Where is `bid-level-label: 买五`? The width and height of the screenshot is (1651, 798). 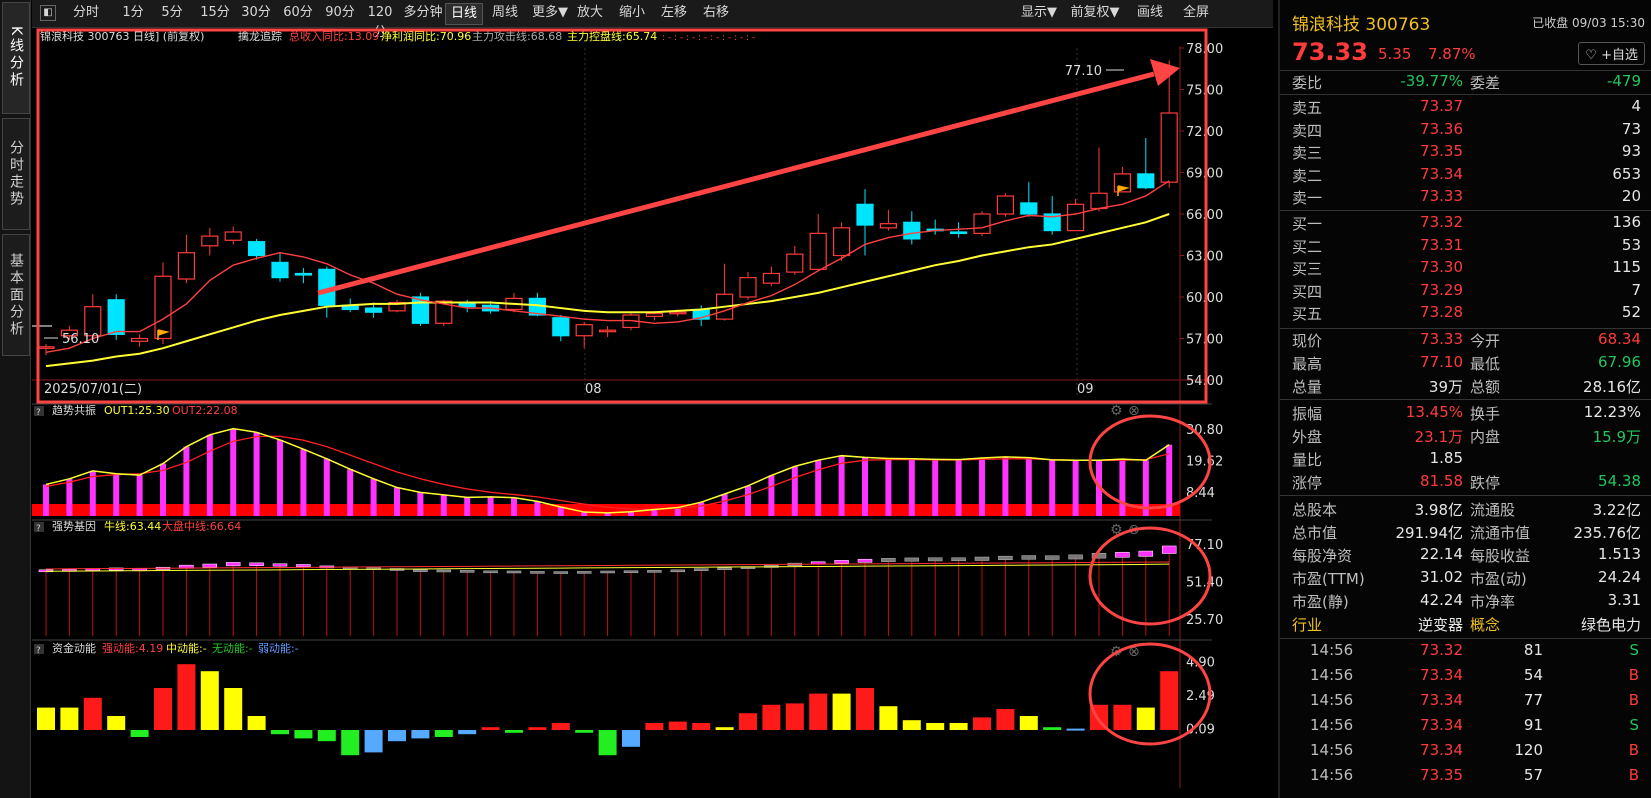
bid-level-label: 买五 is located at coordinates (1307, 314).